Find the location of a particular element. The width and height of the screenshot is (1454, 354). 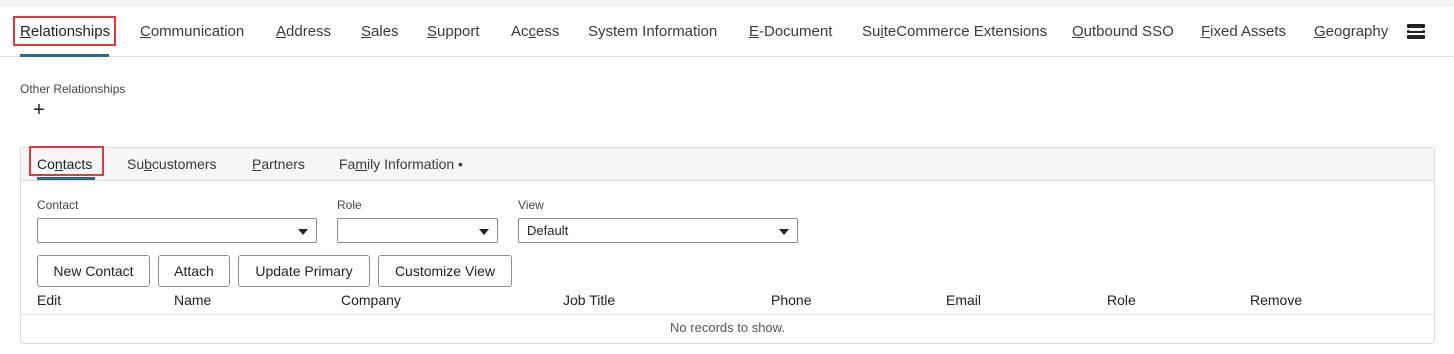

tab-sales: Sales is located at coordinates (380, 32).